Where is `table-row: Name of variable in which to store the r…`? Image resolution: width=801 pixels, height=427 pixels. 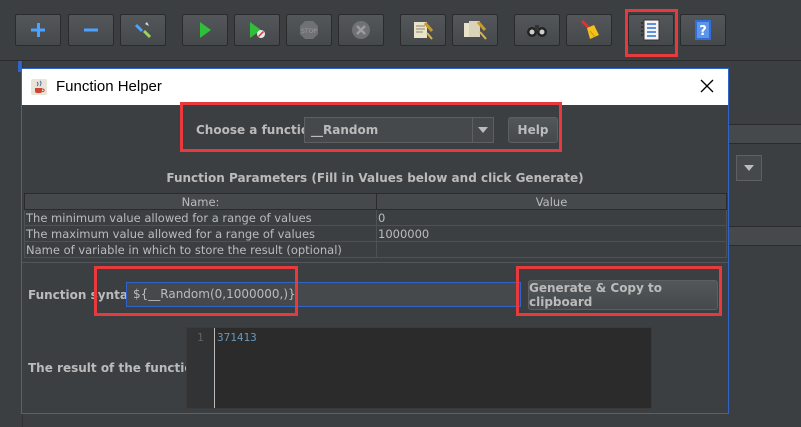 table-row: Name of variable in which to store the r… is located at coordinates (375, 249).